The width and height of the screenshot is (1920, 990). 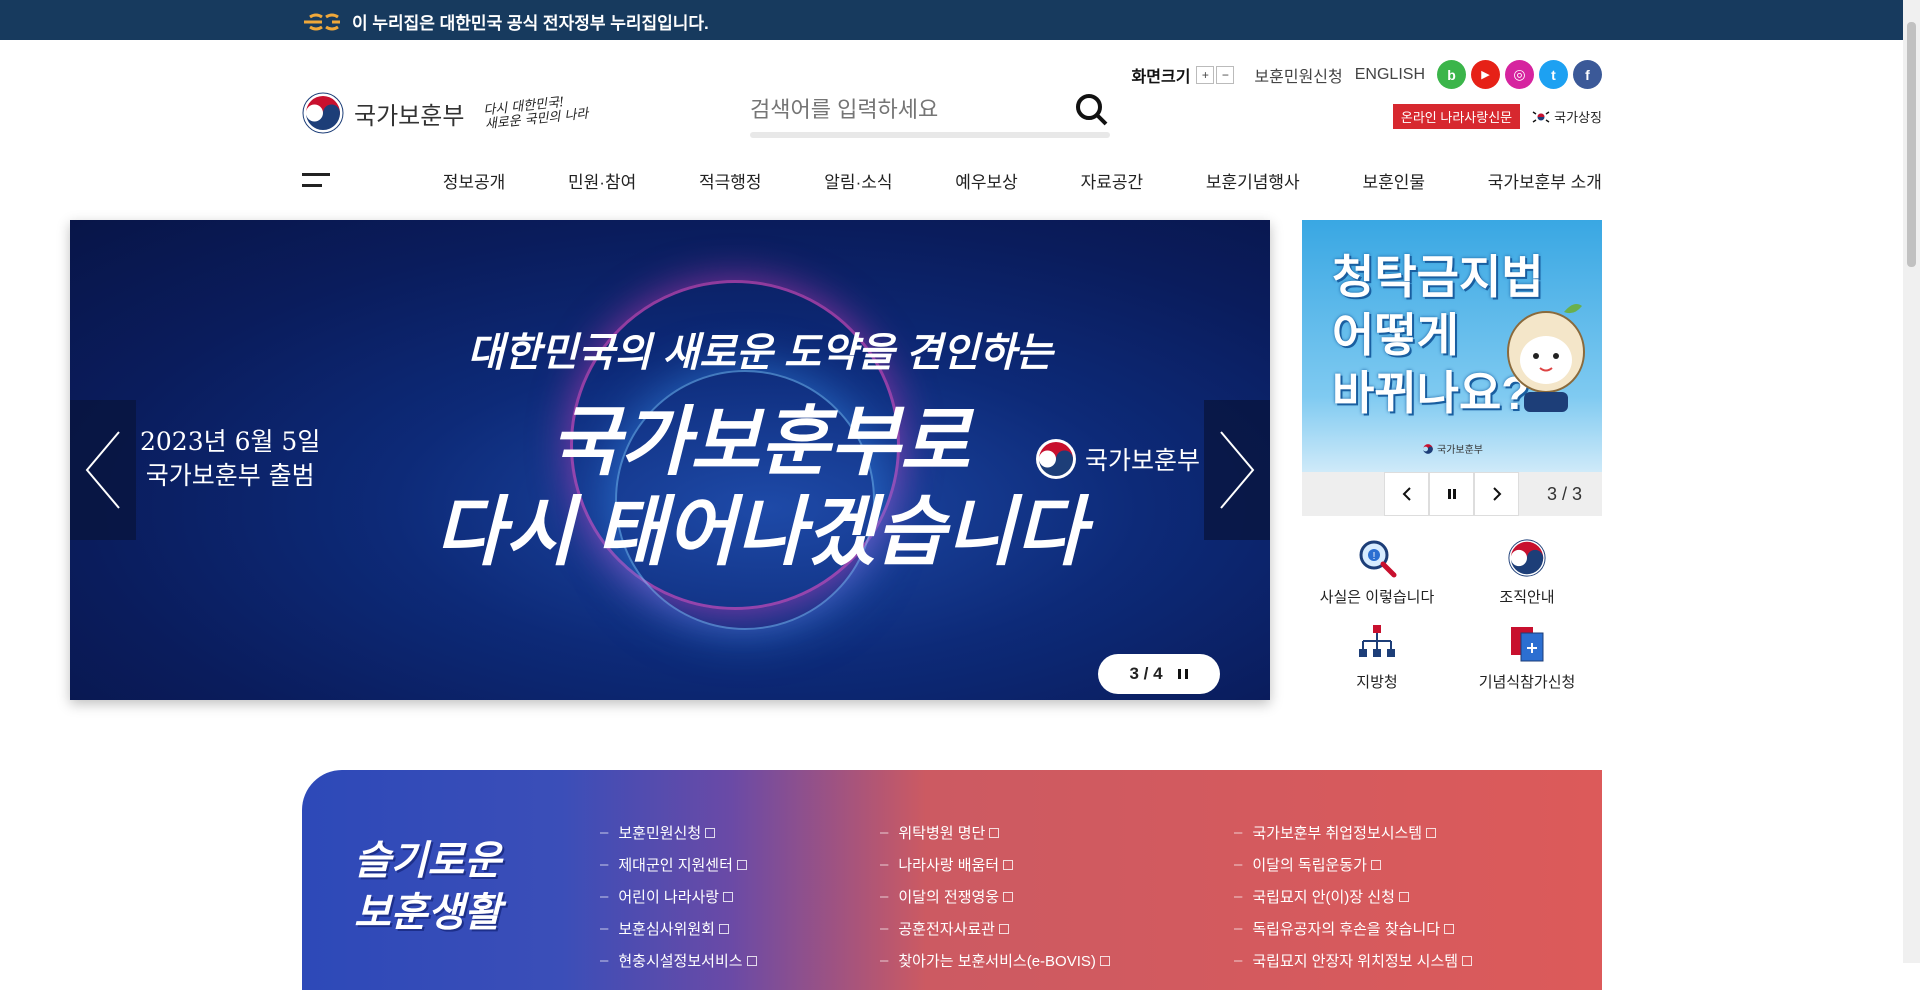 I want to click on quick-item-ceremony-apply: 기념식참가신청, so click(x=1527, y=657).